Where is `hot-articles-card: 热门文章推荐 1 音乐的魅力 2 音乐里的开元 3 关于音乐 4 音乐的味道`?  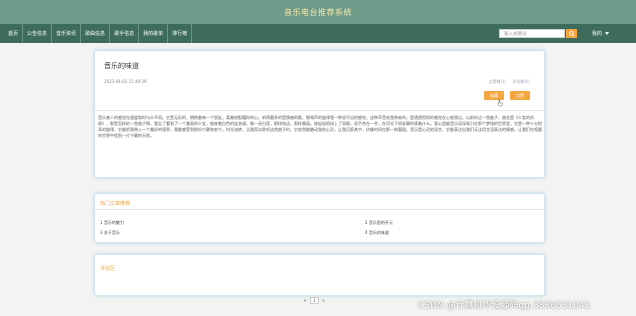 hot-articles-card: 热门文章推荐 1 音乐的魅力 2 音乐里的开元 3 关于音乐 4 音乐的味道 is located at coordinates (319, 218).